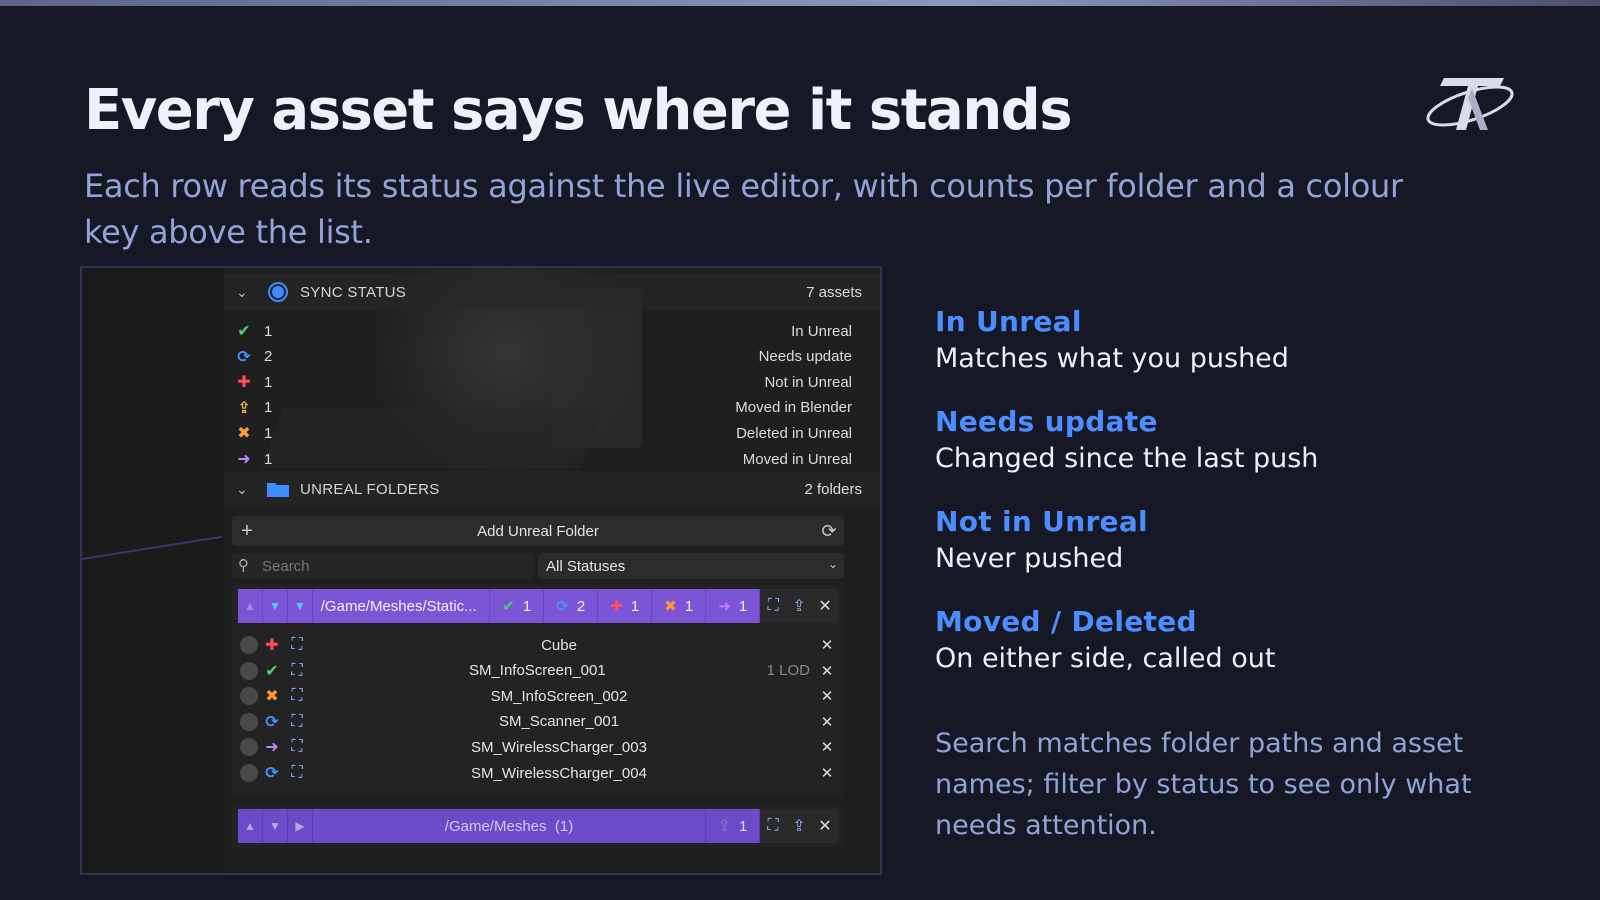 This screenshot has width=1600, height=900. Describe the element at coordinates (509, 826) in the screenshot. I see `folder-path: /Game/Meshes (1)` at that location.